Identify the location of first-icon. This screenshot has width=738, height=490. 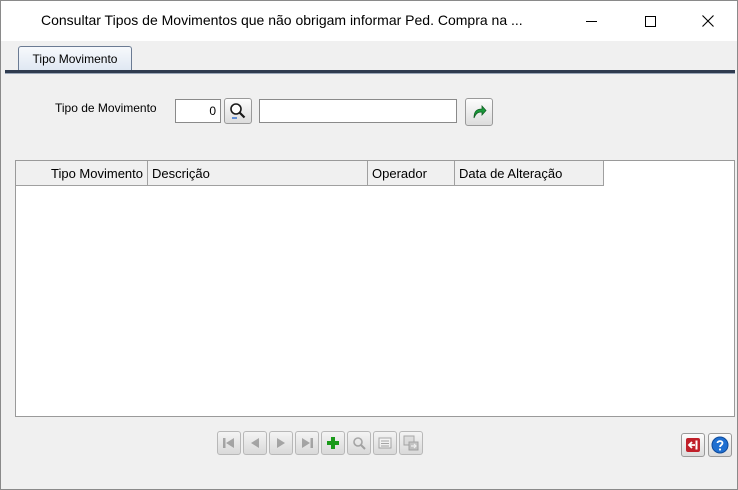
(228, 443).